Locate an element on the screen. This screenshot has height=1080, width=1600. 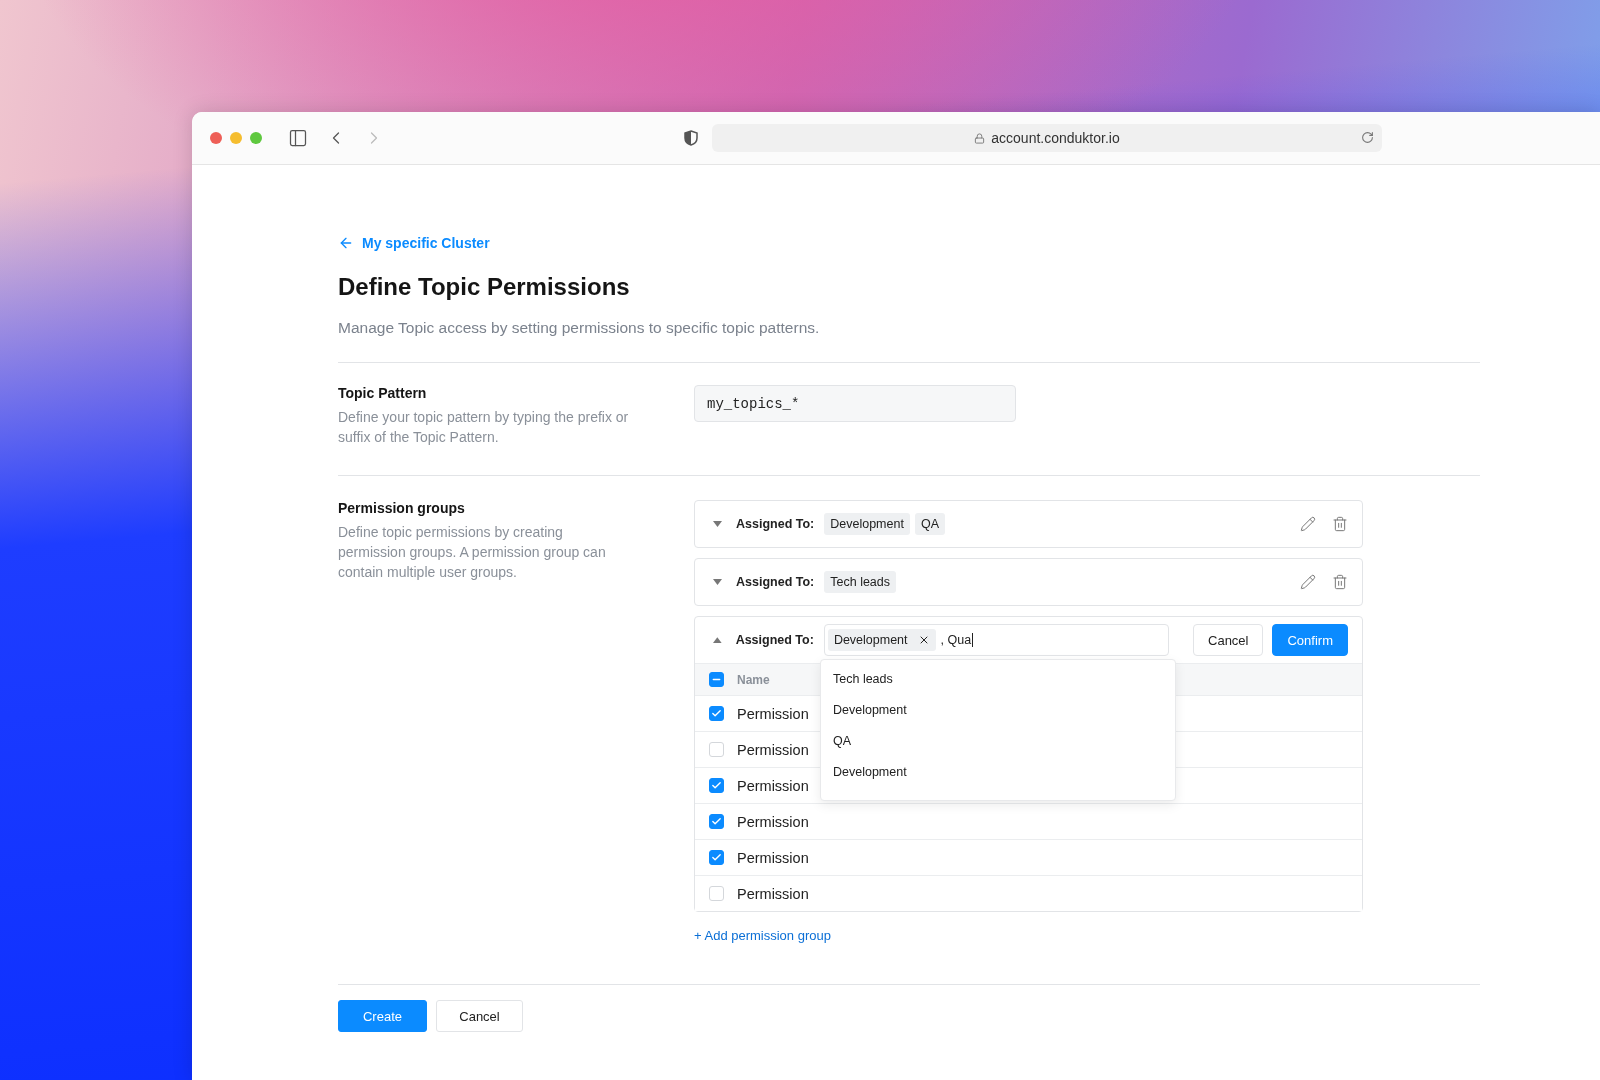
shield-icon is located at coordinates (691, 138).